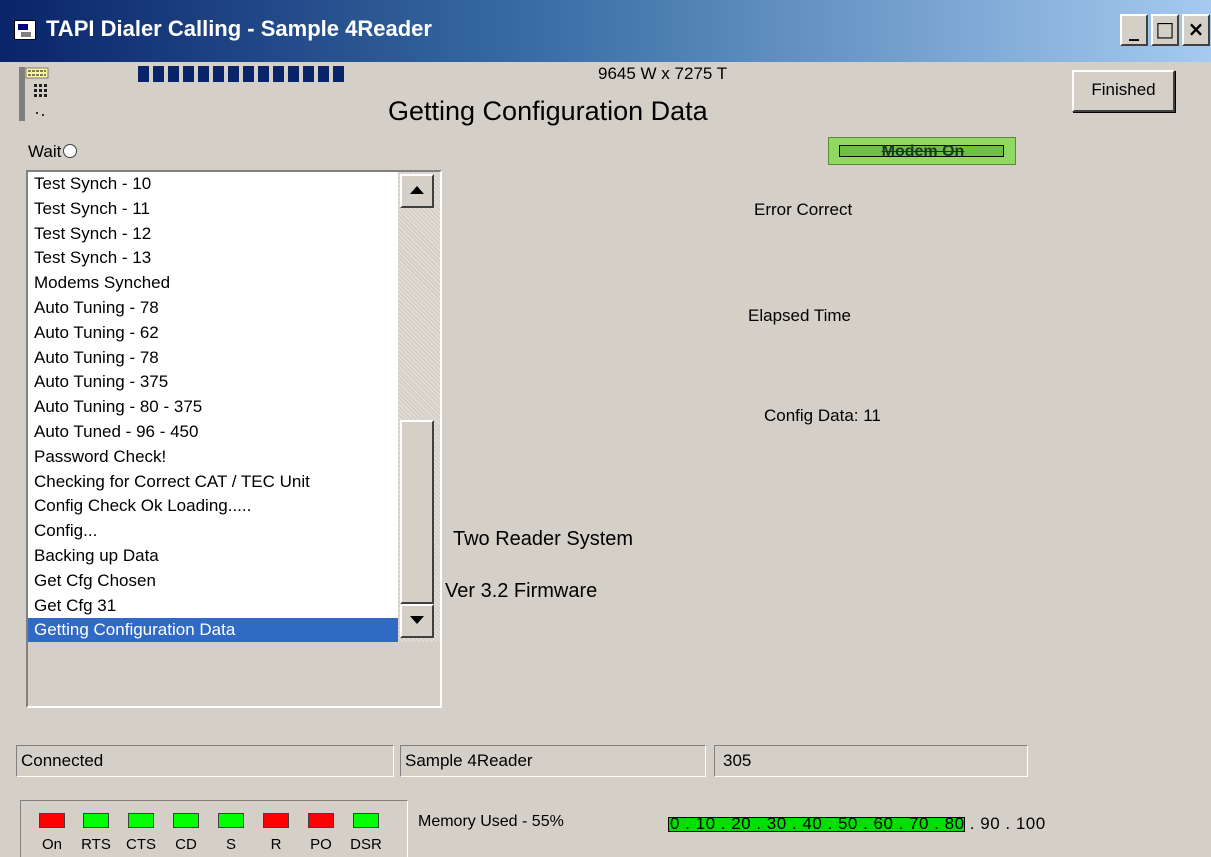  What do you see at coordinates (213, 432) in the screenshot?
I see `list-item: Auto Tuned - 96 - 450` at bounding box center [213, 432].